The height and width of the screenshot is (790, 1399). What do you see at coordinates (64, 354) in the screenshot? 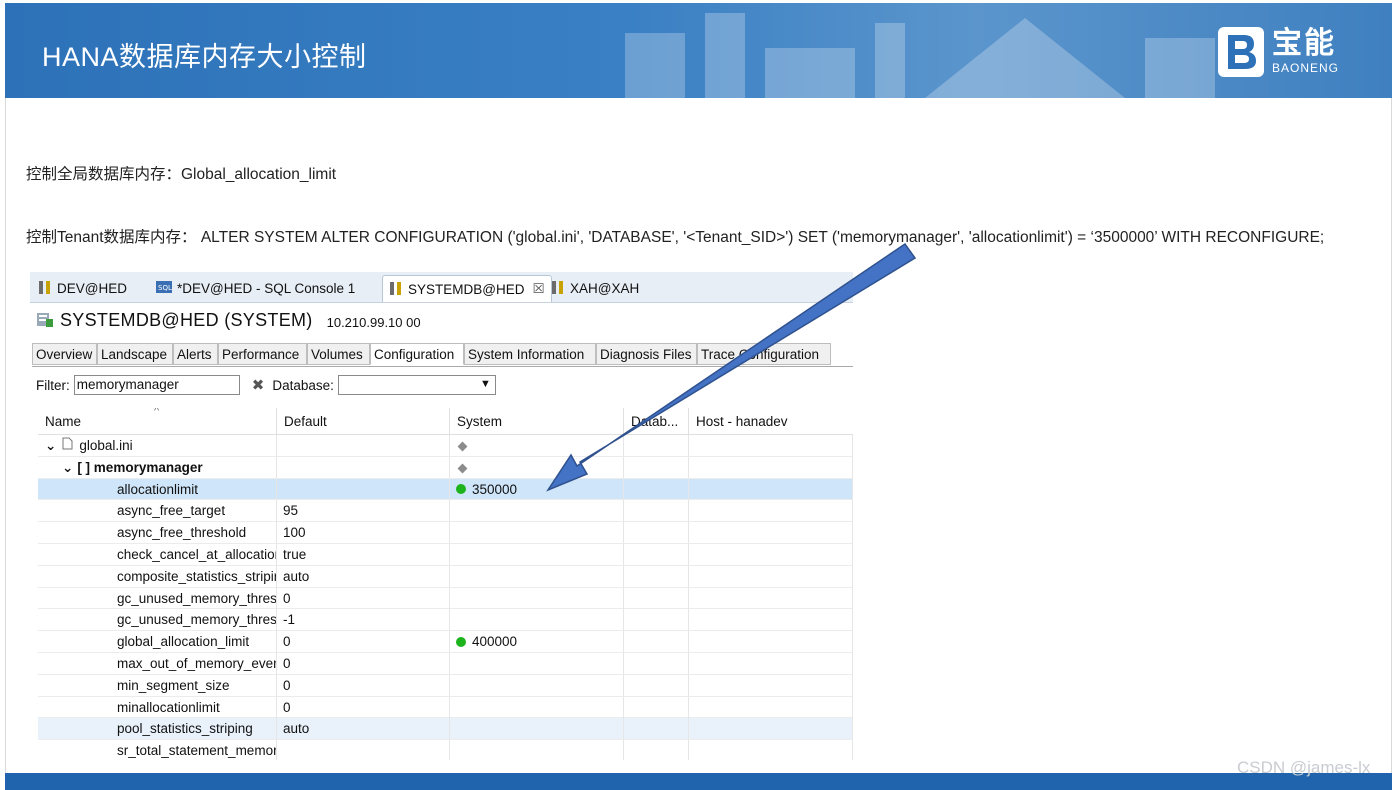
I see `tab-overview: Overview` at bounding box center [64, 354].